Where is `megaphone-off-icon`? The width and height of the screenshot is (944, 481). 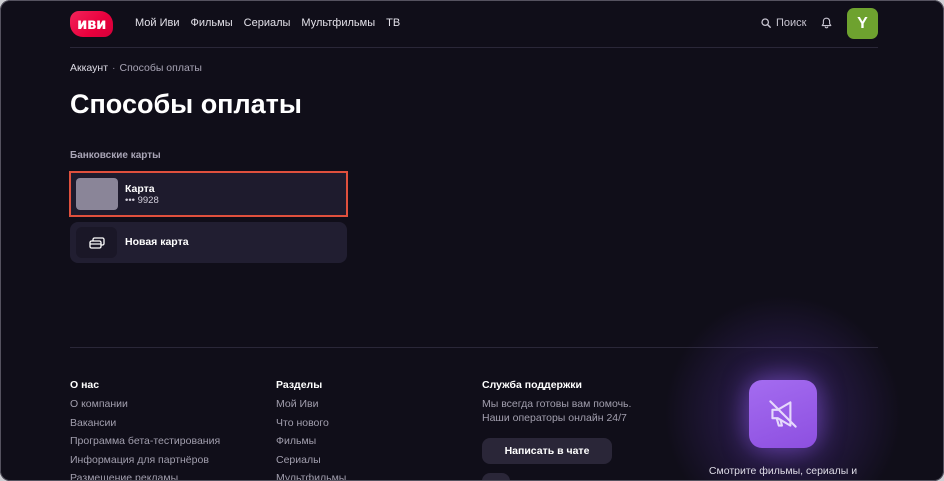 megaphone-off-icon is located at coordinates (783, 414).